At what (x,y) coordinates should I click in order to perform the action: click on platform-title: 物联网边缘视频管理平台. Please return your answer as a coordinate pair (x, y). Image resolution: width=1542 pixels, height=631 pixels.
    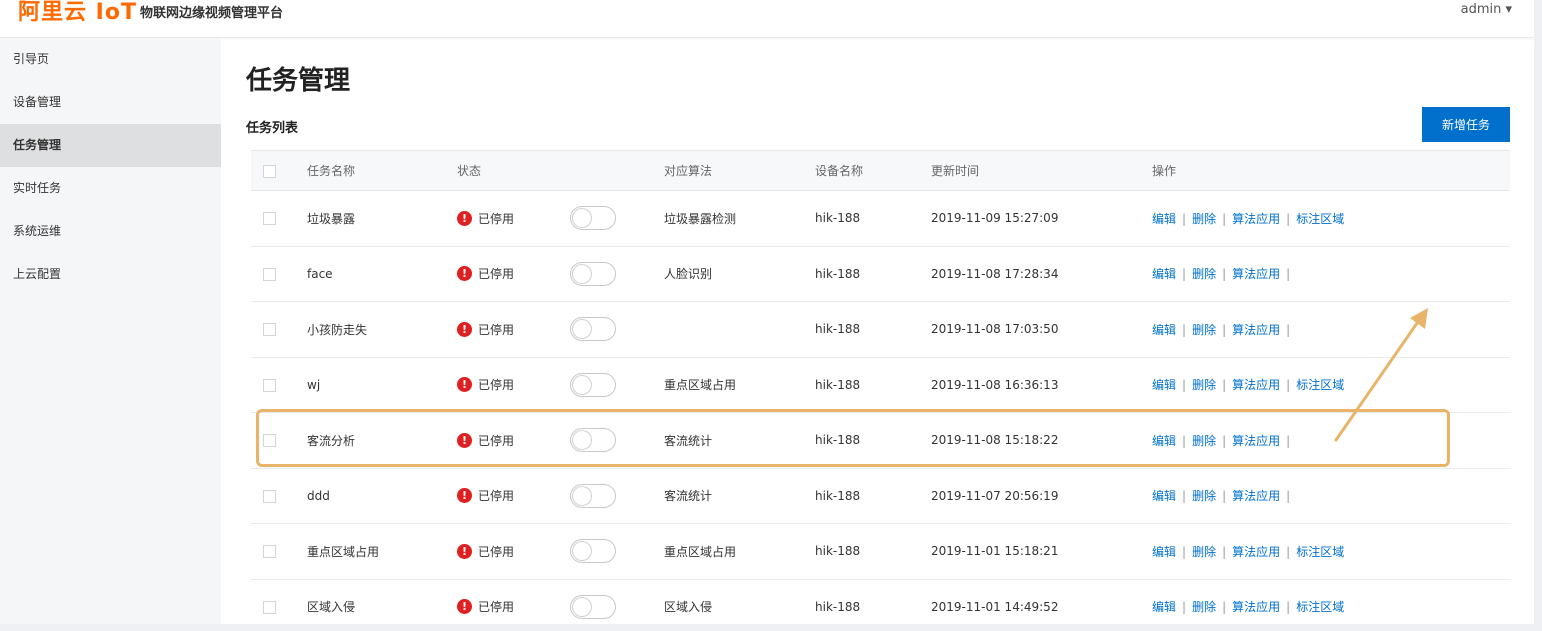
    Looking at the image, I should click on (212, 13).